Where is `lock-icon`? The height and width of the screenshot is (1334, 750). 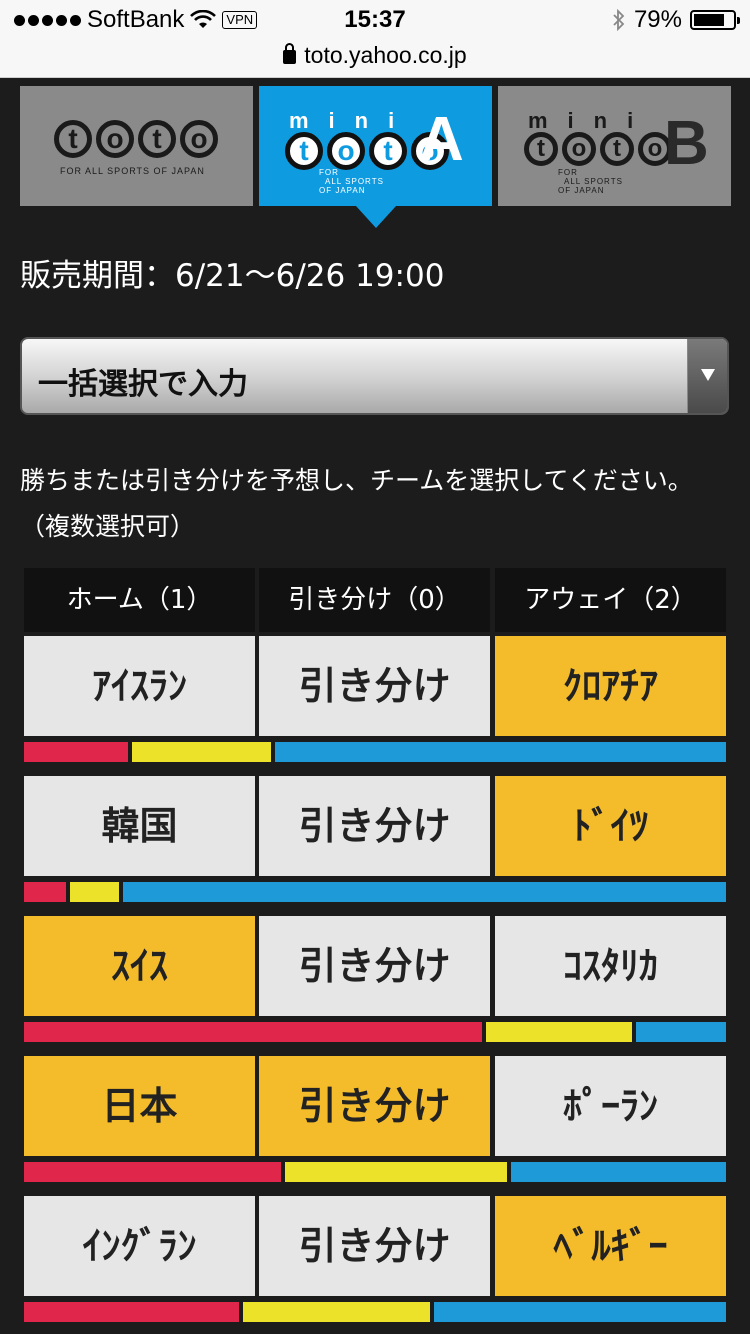 lock-icon is located at coordinates (290, 53).